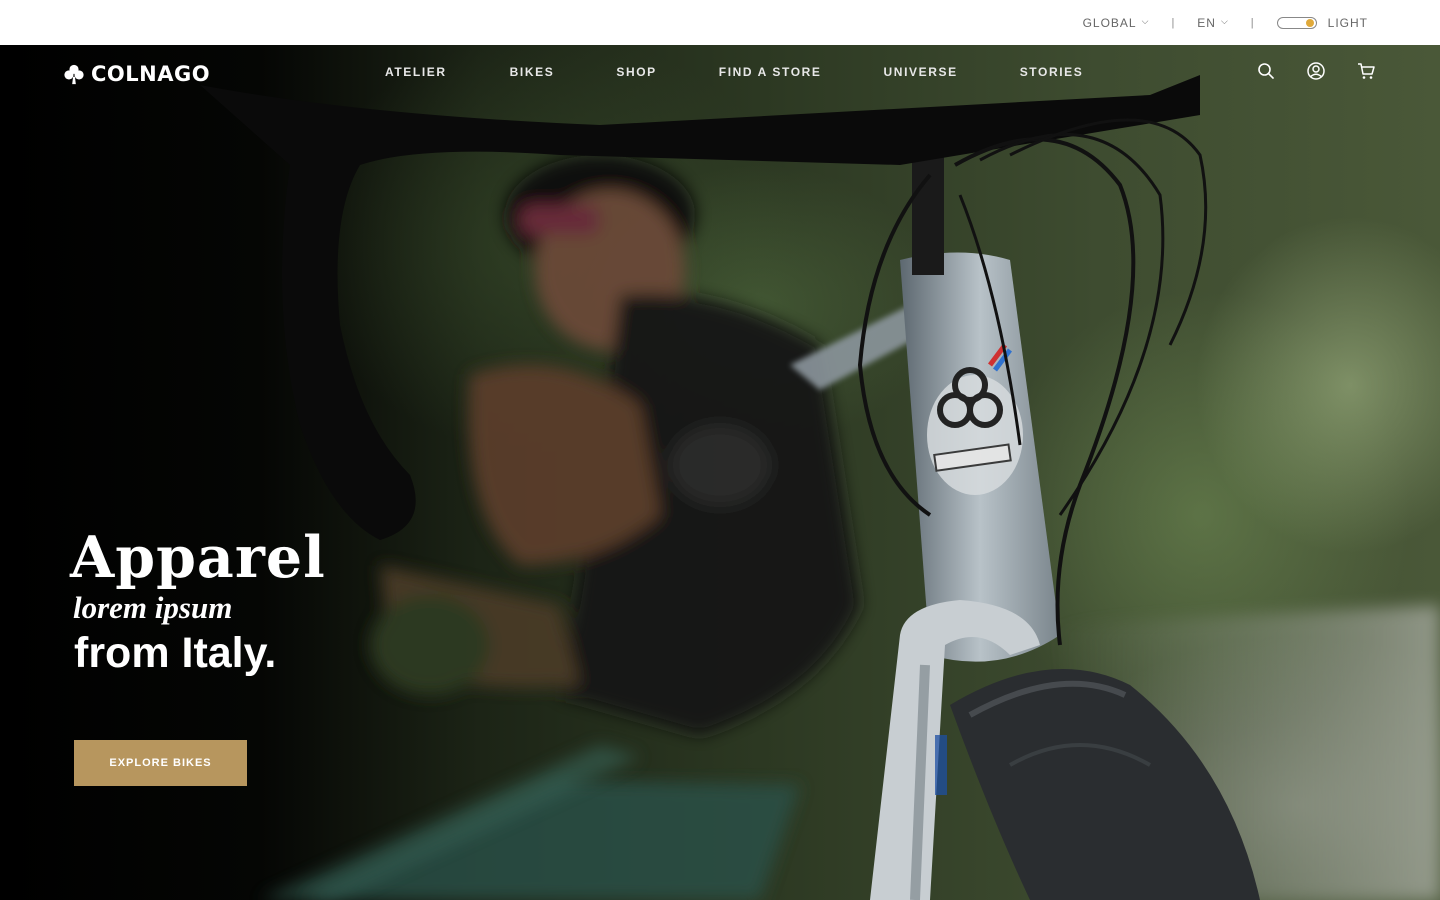 This screenshot has width=1440, height=900. Describe the element at coordinates (1309, 22) in the screenshot. I see `toggle-knob` at that location.